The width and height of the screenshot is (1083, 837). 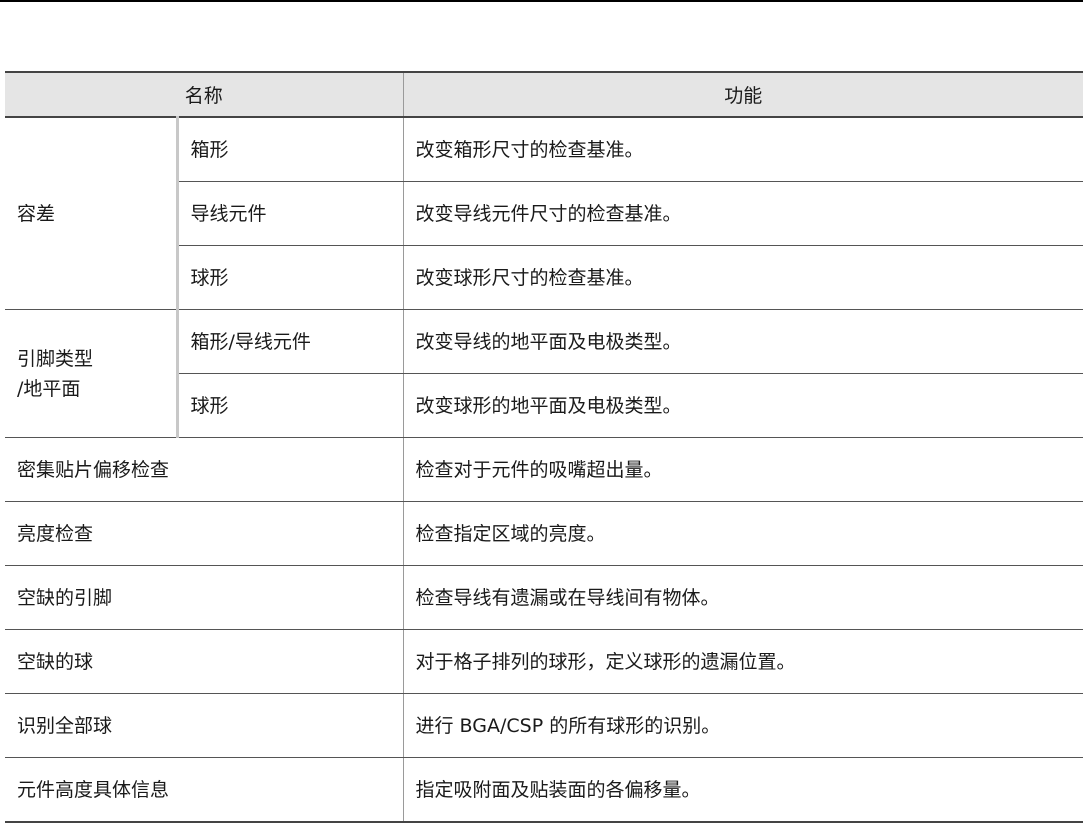 I want to click on table-row: 密集贴片偏移检查 检查对于元件的吸嘴超出量。, so click(x=544, y=469).